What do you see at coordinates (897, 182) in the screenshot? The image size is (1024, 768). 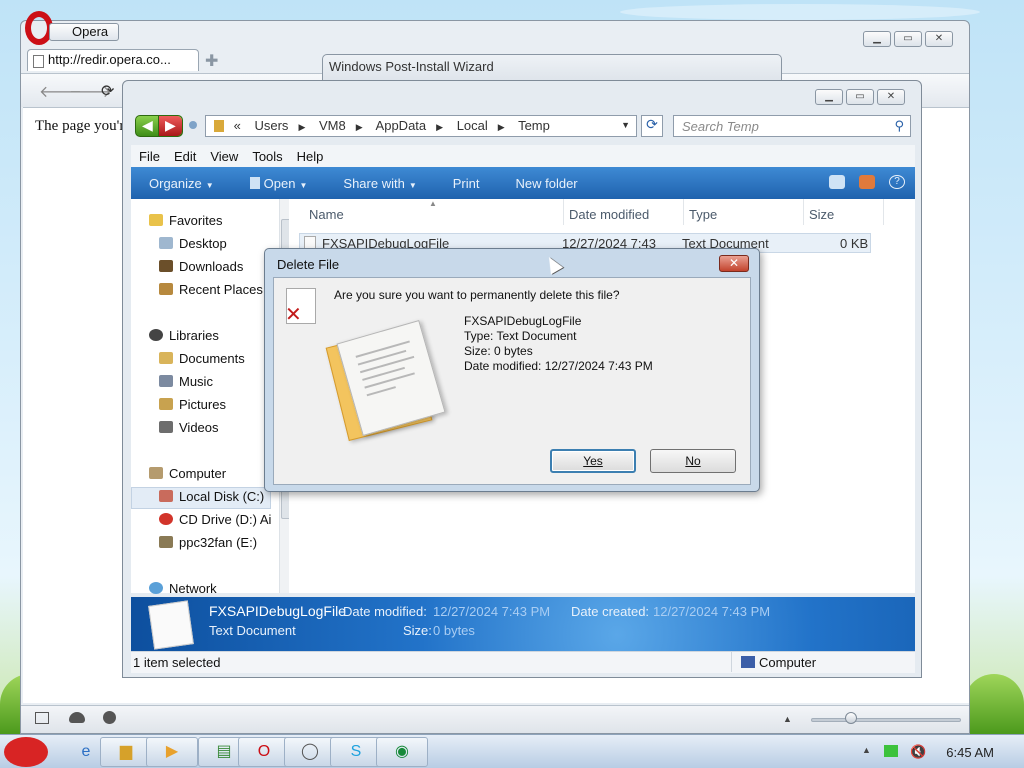 I see `help-icon: ?` at bounding box center [897, 182].